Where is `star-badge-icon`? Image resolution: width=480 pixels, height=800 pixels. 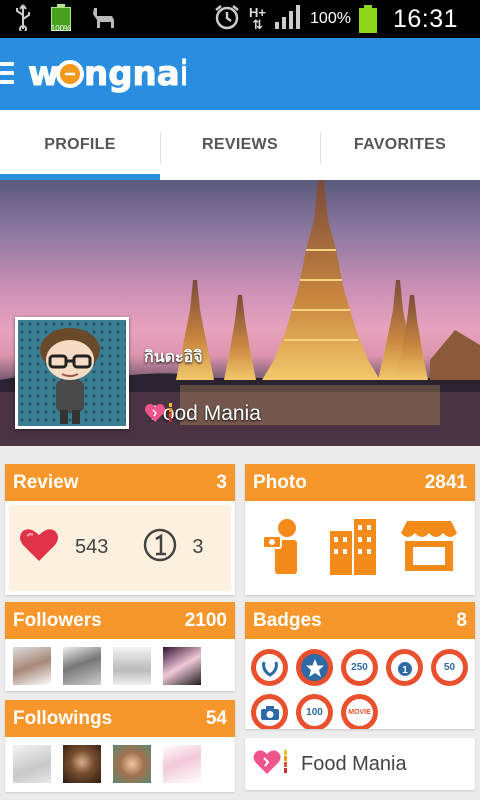
star-badge-icon is located at coordinates (314, 667).